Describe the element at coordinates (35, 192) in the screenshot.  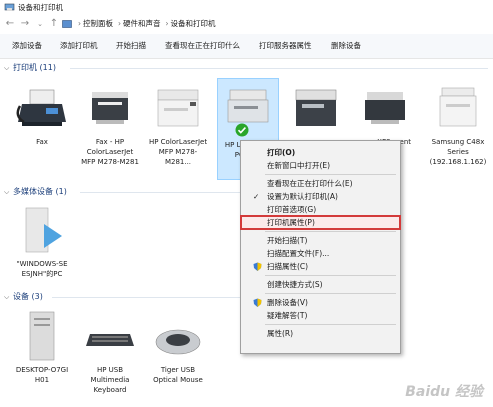
I see `section-header-multimedia: ⌵ 多媒体设备 (1)` at that location.